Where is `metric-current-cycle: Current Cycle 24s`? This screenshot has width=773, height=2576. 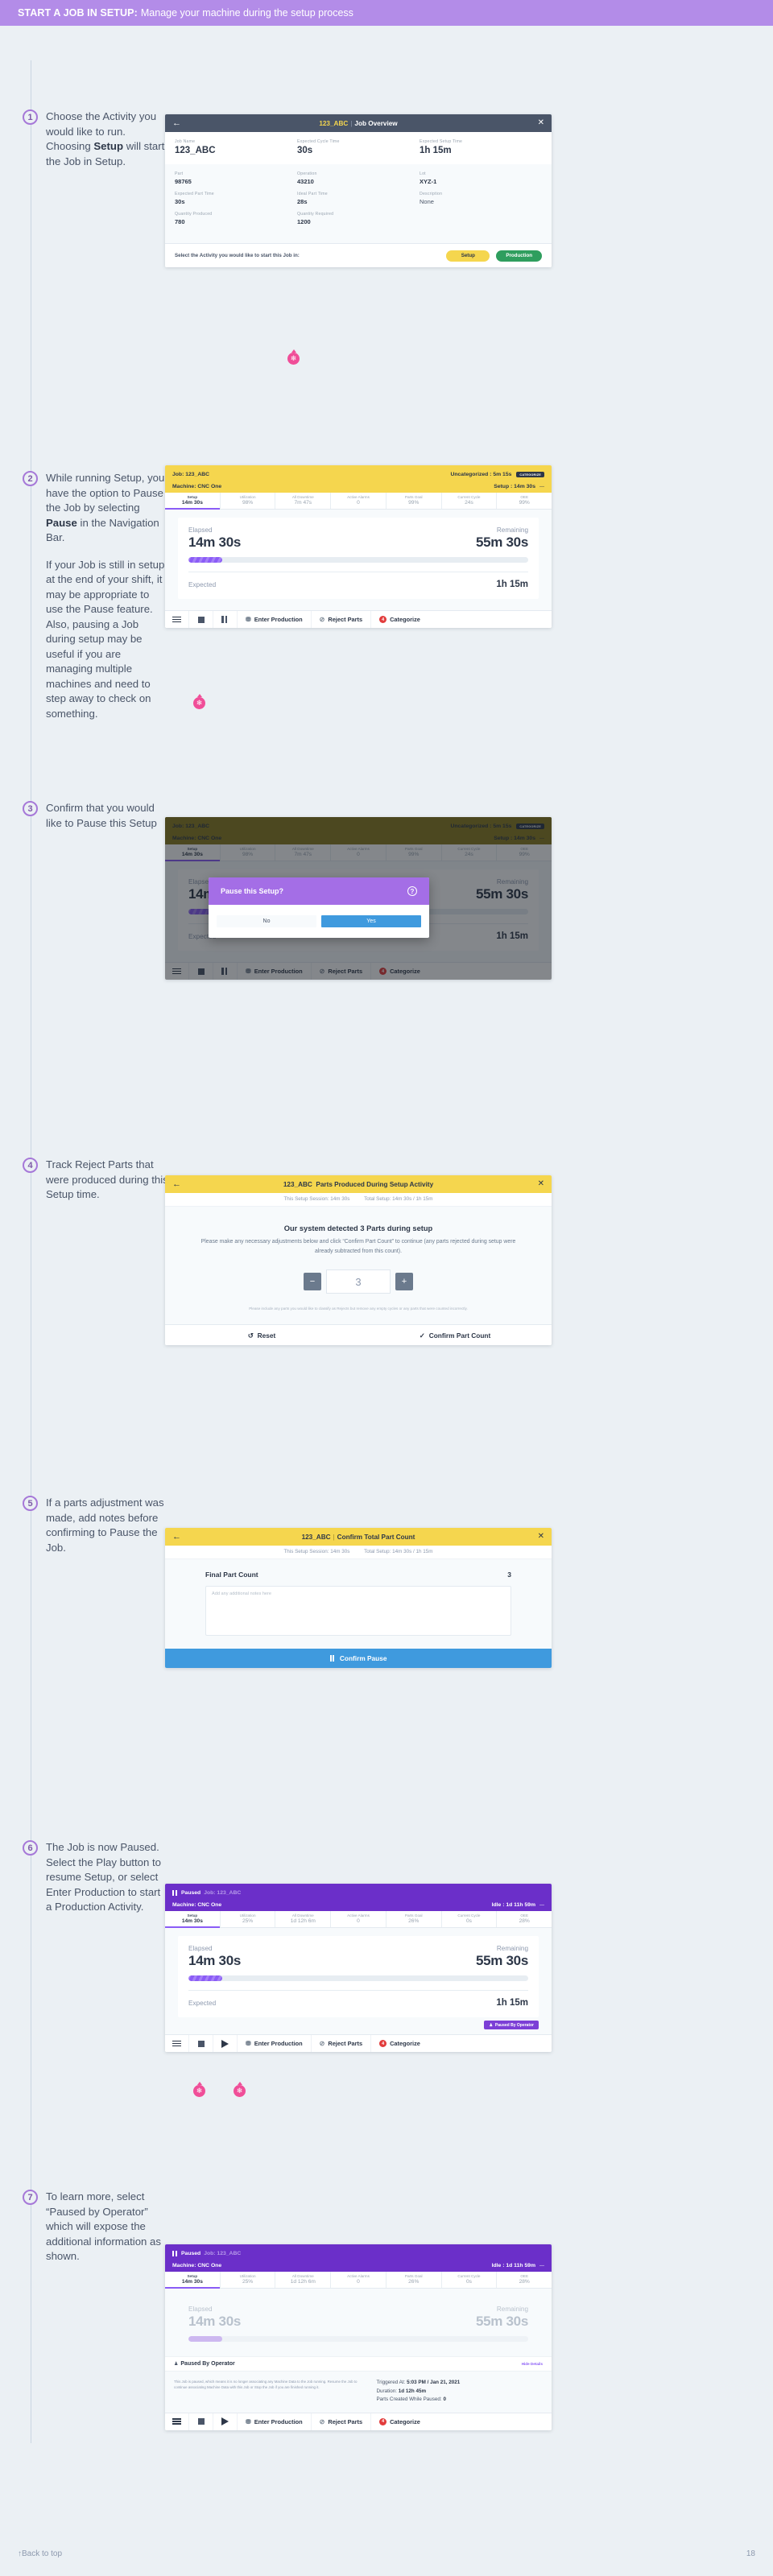 metric-current-cycle: Current Cycle 24s is located at coordinates (470, 501).